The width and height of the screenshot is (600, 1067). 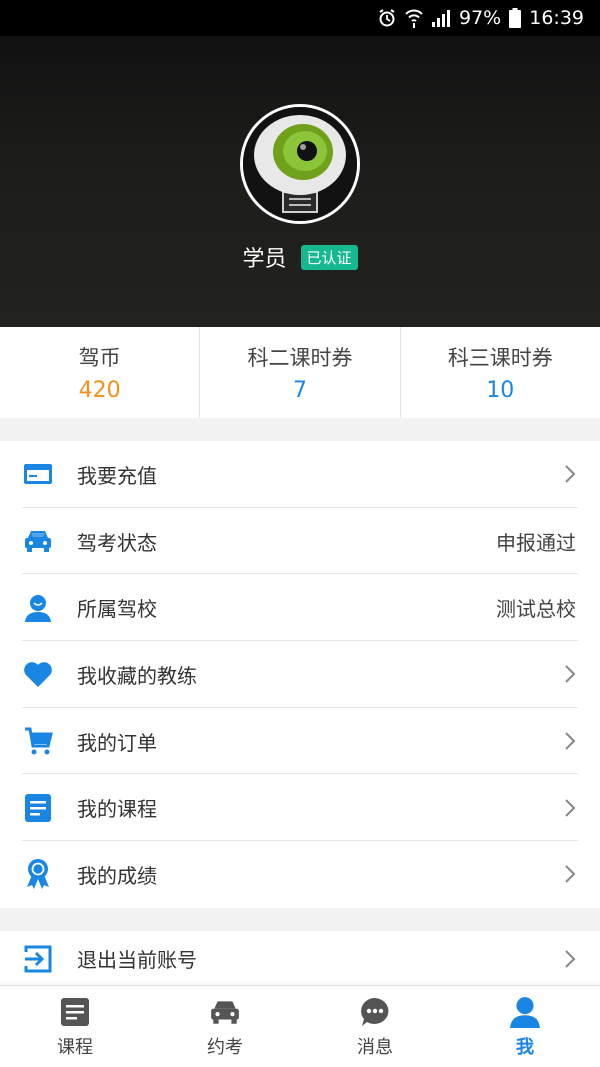 I want to click on logout-item: 退出当前账号, so click(x=300, y=958).